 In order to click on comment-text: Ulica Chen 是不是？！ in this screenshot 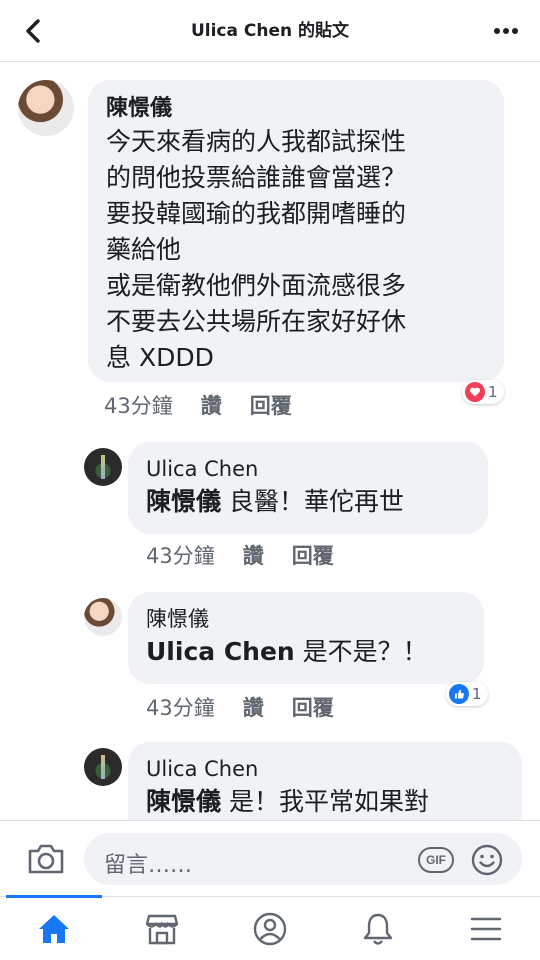, I will do `click(306, 652)`.